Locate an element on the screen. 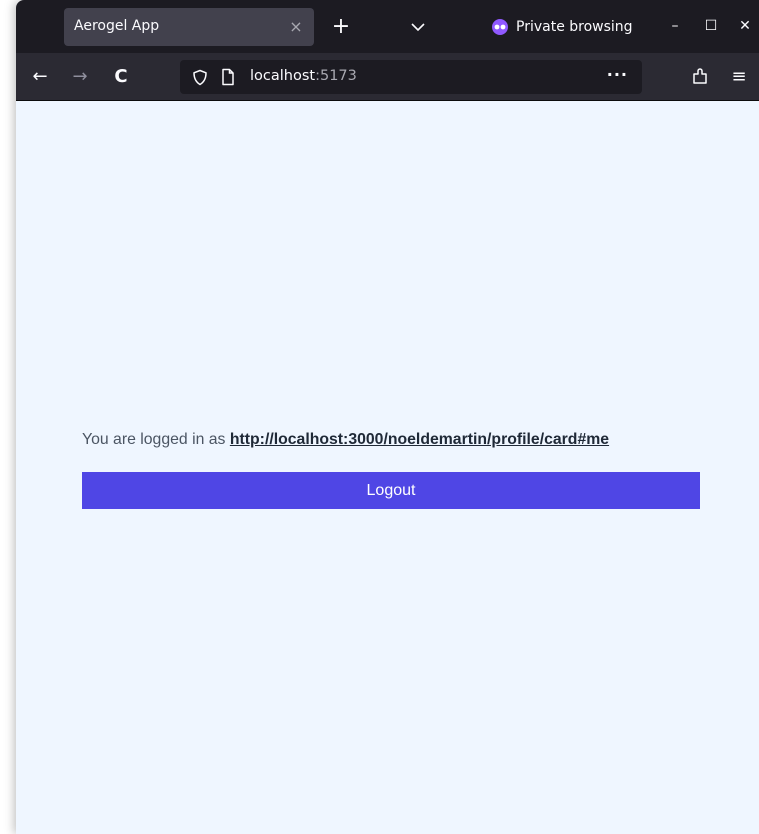 The width and height of the screenshot is (759, 834). close-tab-icon: × is located at coordinates (296, 27).